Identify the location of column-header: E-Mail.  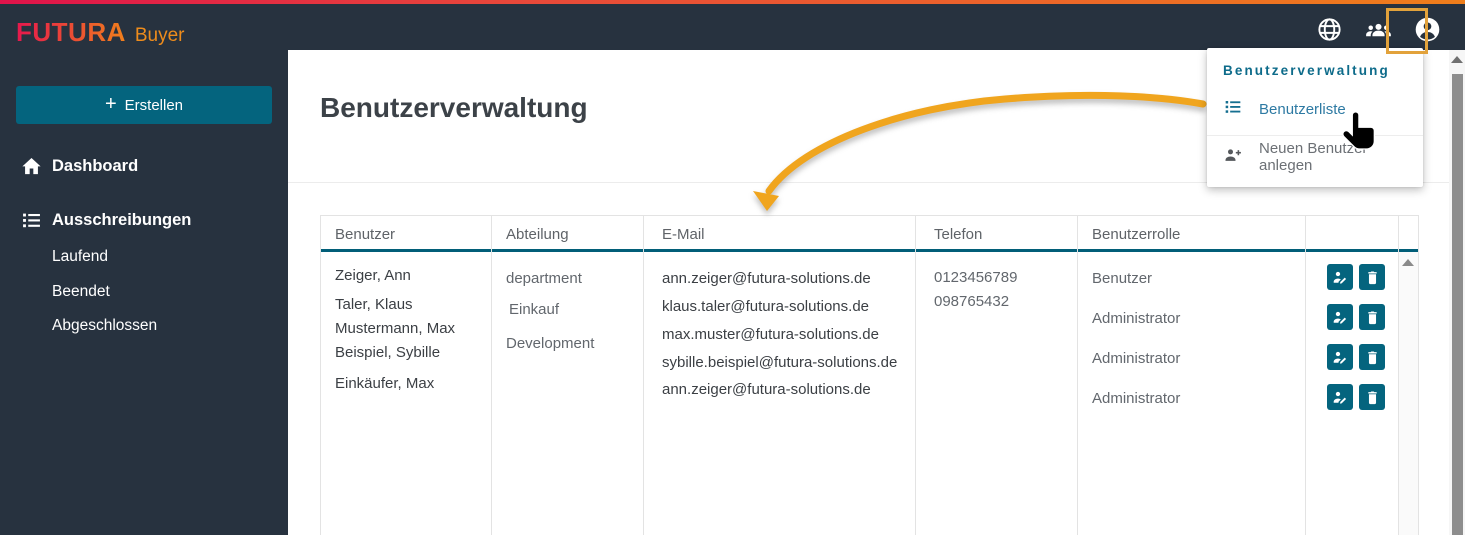
(683, 234).